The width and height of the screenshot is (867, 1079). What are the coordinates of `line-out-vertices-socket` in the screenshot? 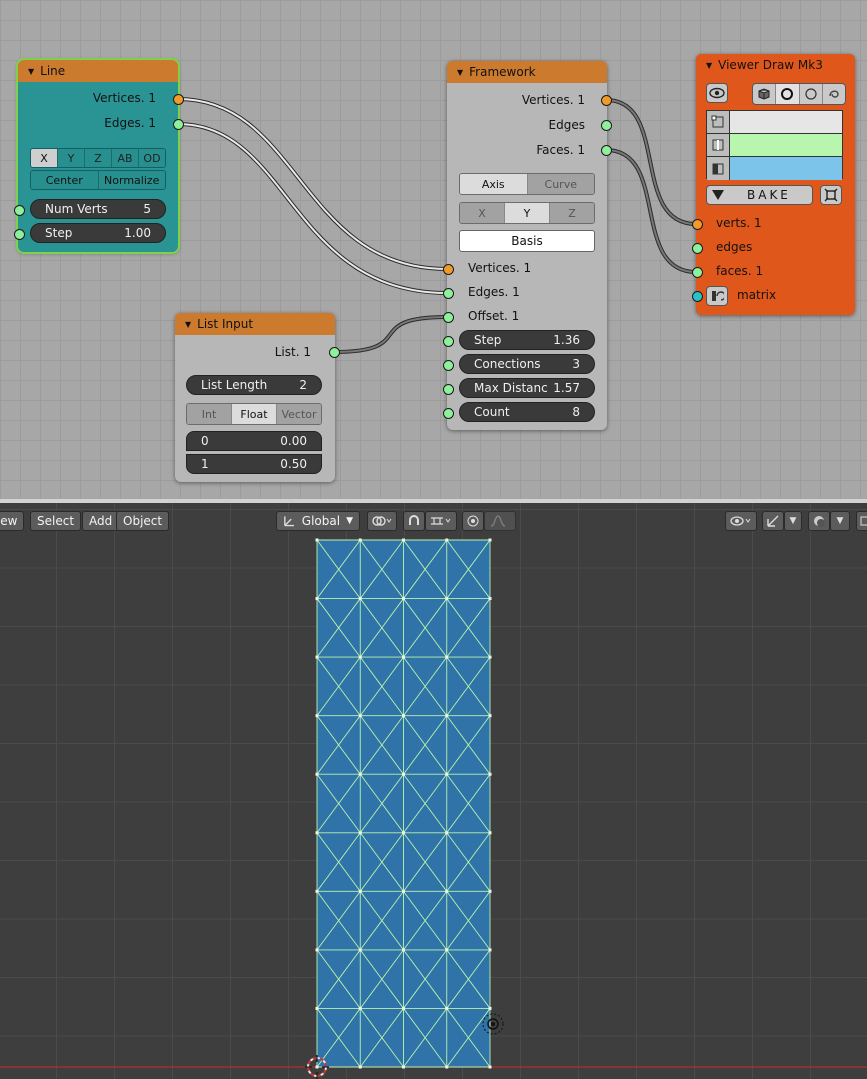 It's located at (178, 99).